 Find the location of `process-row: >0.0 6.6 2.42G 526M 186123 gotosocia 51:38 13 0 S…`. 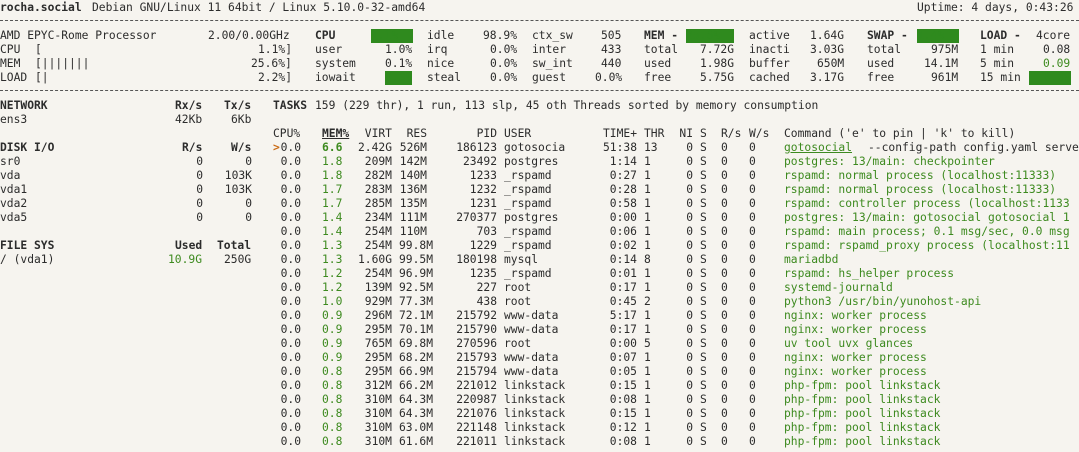

process-row: >0.0 6.6 2.42G 526M 186123 gotosocia 51:38 13 0 S… is located at coordinates (539, 148).